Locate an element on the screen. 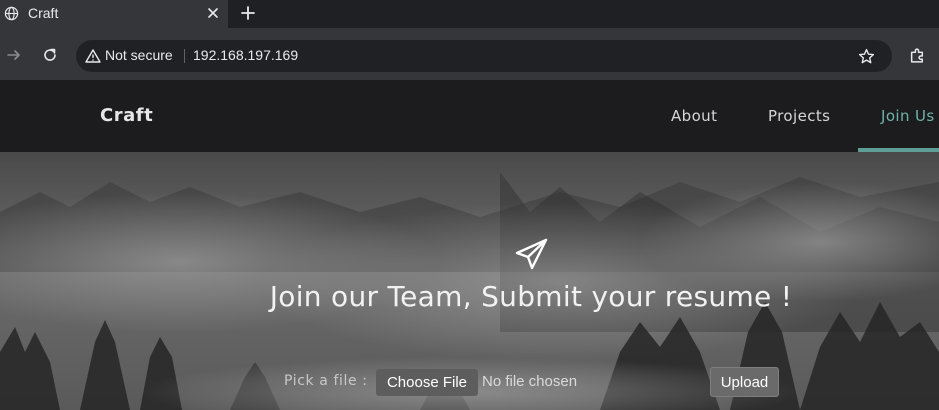  url-text: 192.168.197.169 is located at coordinates (245, 55).